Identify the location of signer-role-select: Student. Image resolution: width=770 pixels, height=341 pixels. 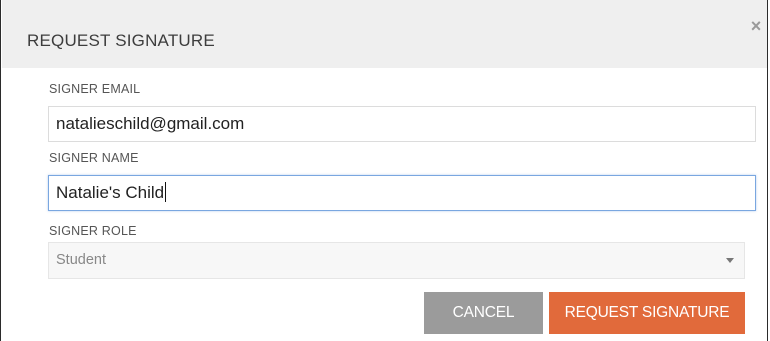
(396, 260).